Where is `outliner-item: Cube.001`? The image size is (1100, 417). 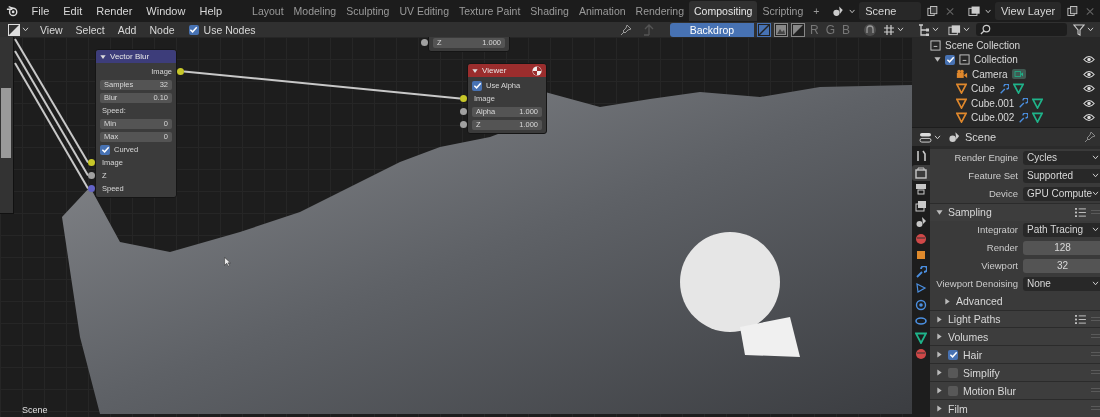
outliner-item: Cube.001 is located at coordinates (1006, 103).